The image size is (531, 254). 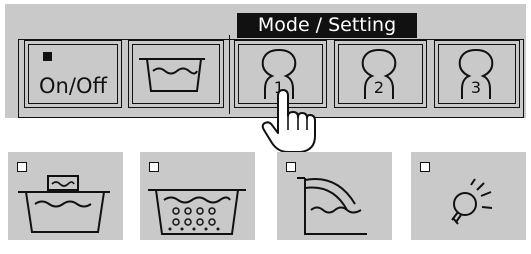 I want to click on bath-fill-button, so click(x=176, y=74).